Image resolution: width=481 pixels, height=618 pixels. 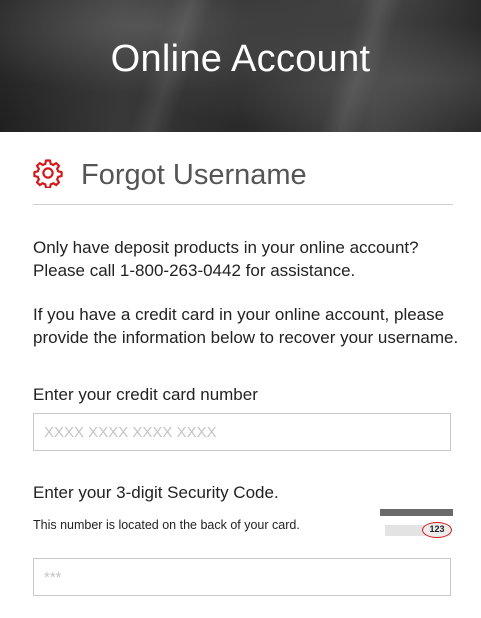 I want to click on card-number-input, so click(x=242, y=432).